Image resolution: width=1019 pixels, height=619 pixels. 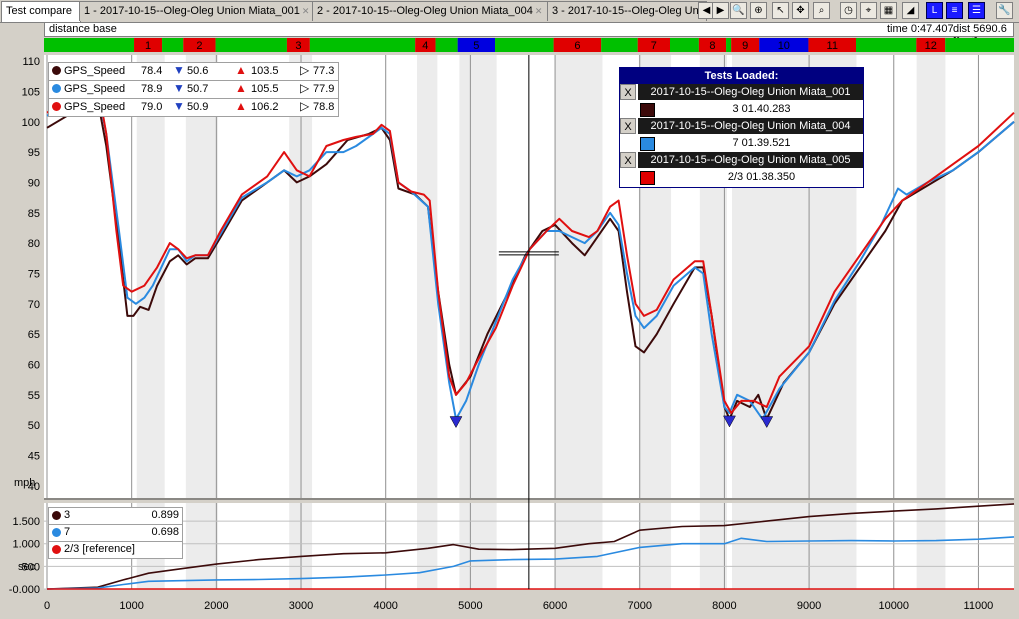 I want to click on y-tick-label: 70, so click(x=34, y=305).